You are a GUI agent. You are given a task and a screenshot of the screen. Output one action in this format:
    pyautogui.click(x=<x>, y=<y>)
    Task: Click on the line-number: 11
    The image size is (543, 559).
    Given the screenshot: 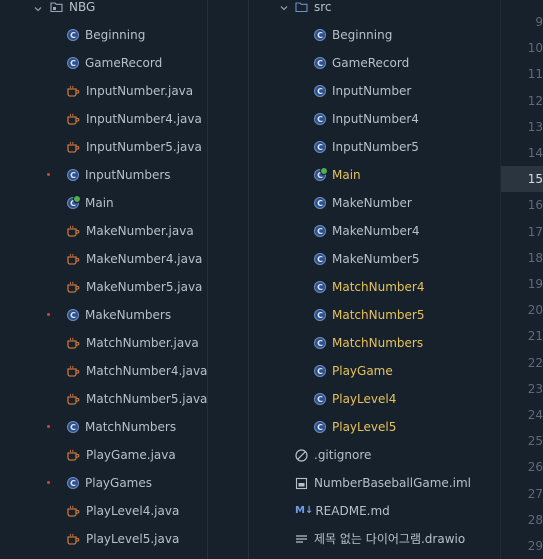 What is the action you would take?
    pyautogui.click(x=535, y=74)
    